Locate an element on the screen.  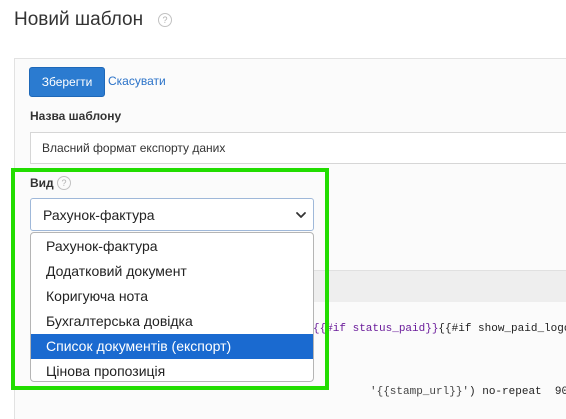
page-title: Новий шаблон is located at coordinates (79, 19).